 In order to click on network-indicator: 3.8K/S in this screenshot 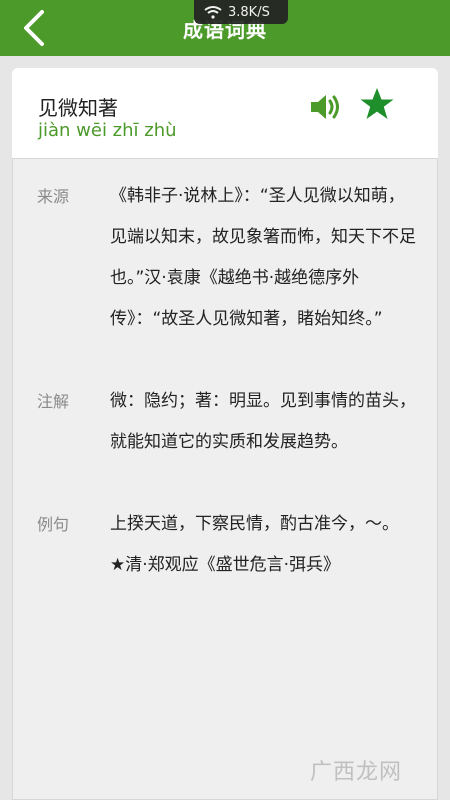, I will do `click(241, 12)`.